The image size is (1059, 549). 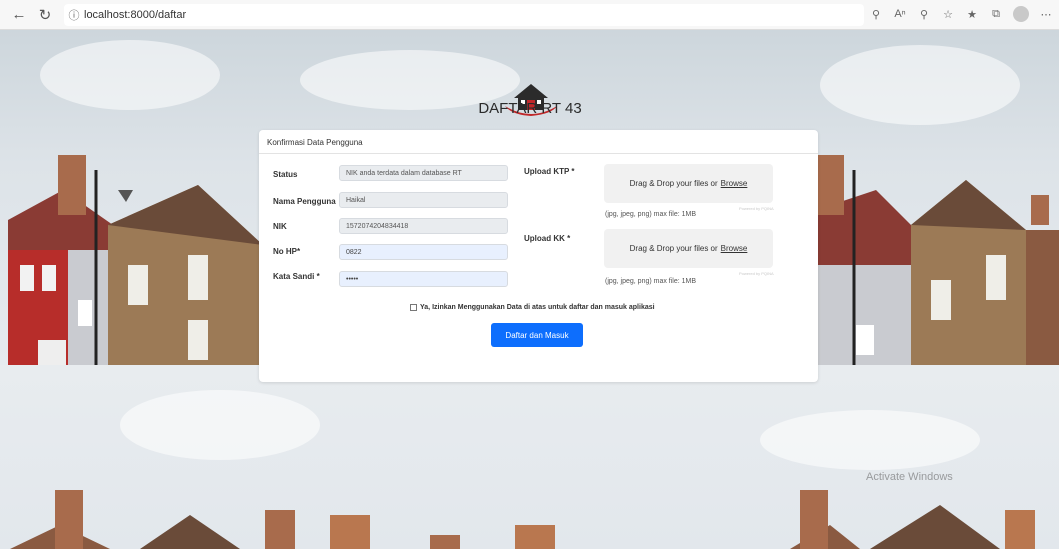 What do you see at coordinates (924, 14) in the screenshot?
I see `zoom-icon: ⚲` at bounding box center [924, 14].